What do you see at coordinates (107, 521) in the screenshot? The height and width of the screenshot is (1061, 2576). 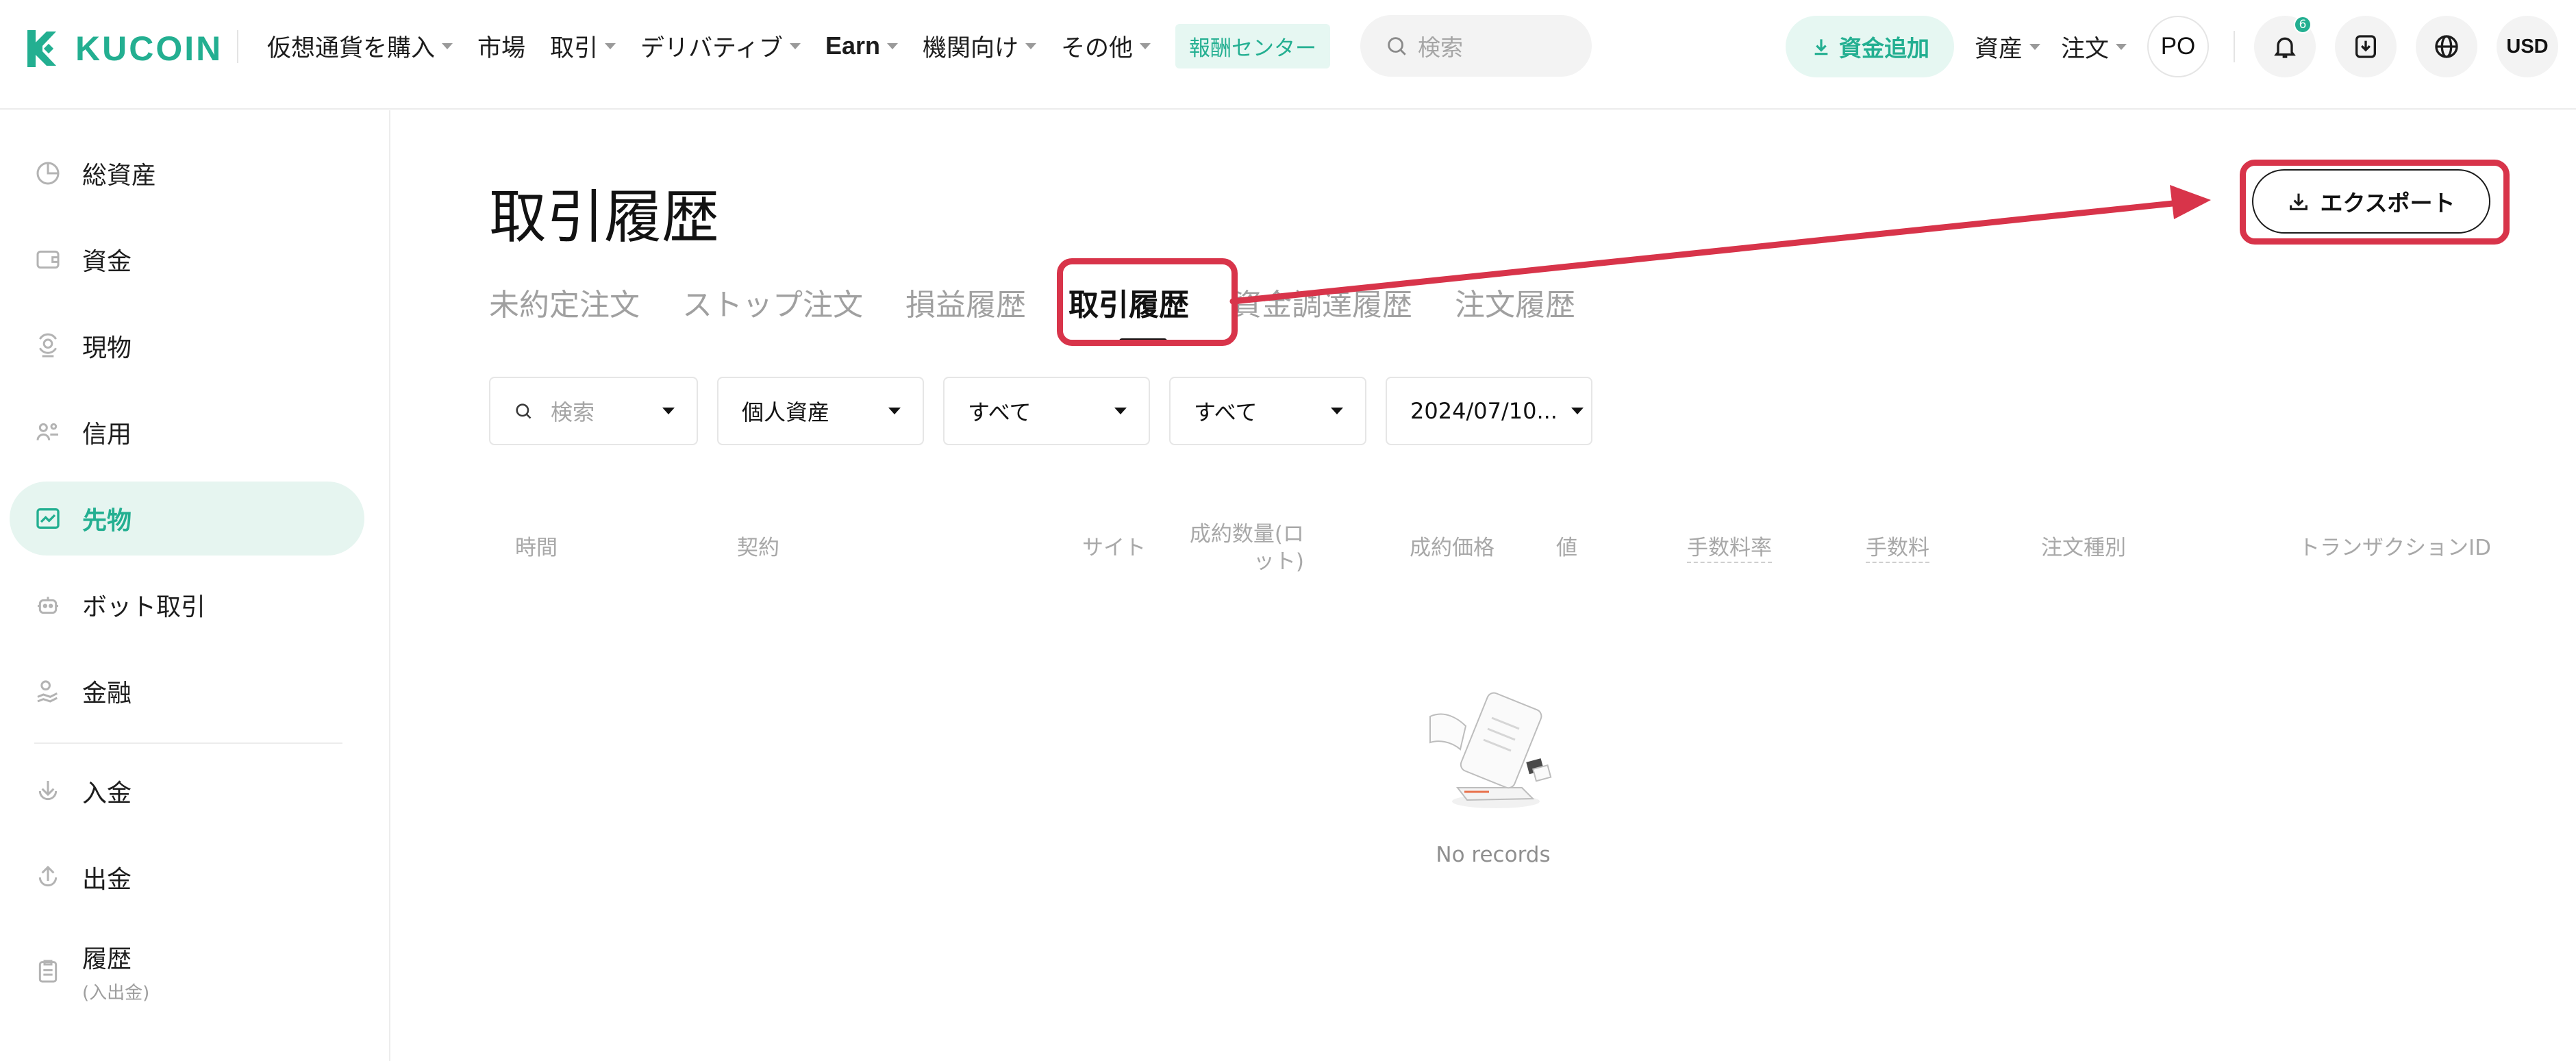 I see `sidebar-item-label: 先物` at bounding box center [107, 521].